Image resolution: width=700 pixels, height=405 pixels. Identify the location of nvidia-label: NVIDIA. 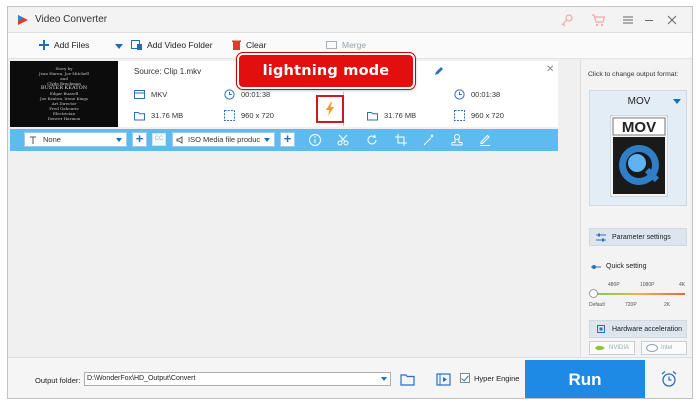
(619, 348).